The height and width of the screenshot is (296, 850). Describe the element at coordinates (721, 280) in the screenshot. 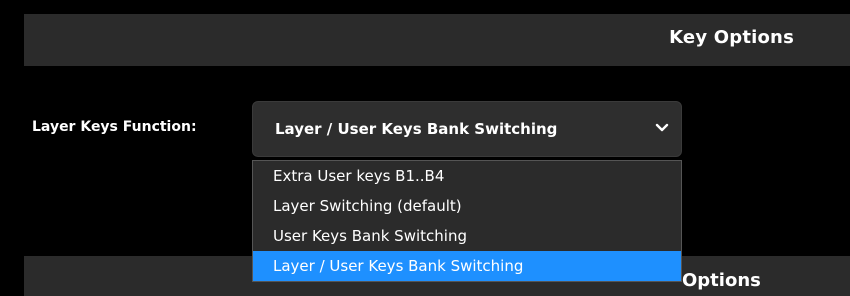

I see `section-title-options: Options` at that location.